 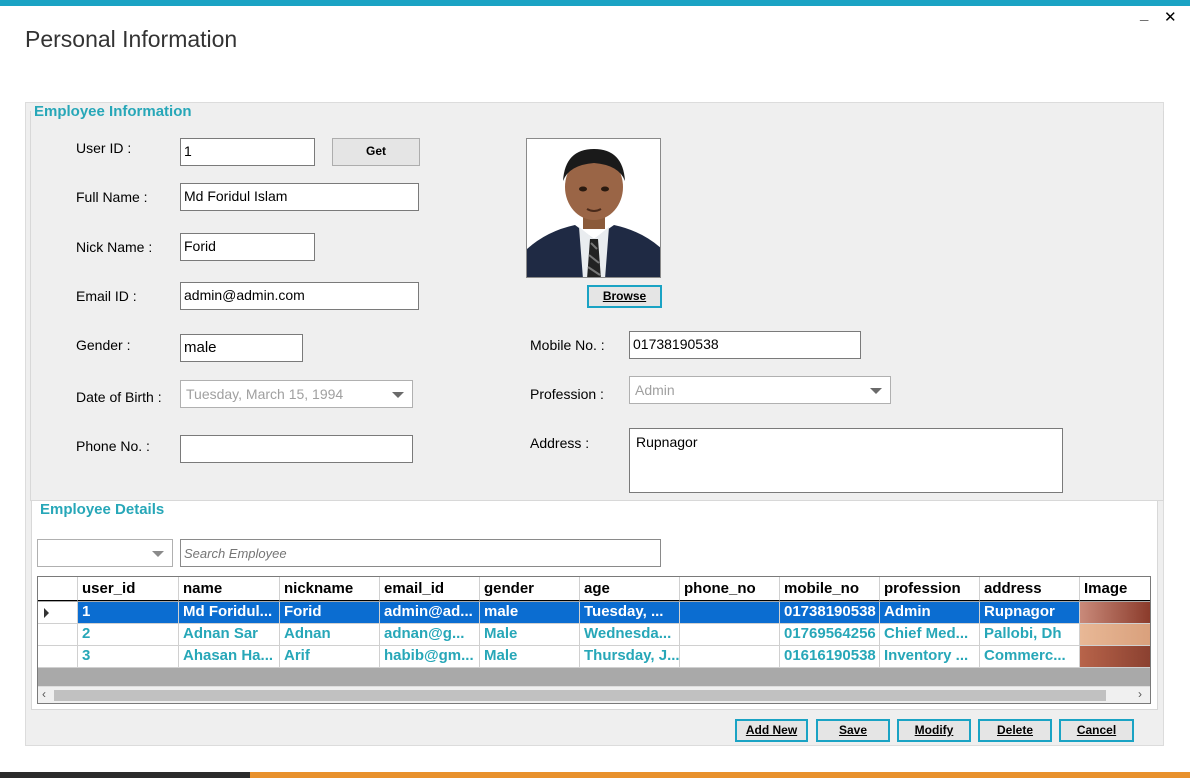 What do you see at coordinates (105, 553) in the screenshot?
I see `filter-select` at bounding box center [105, 553].